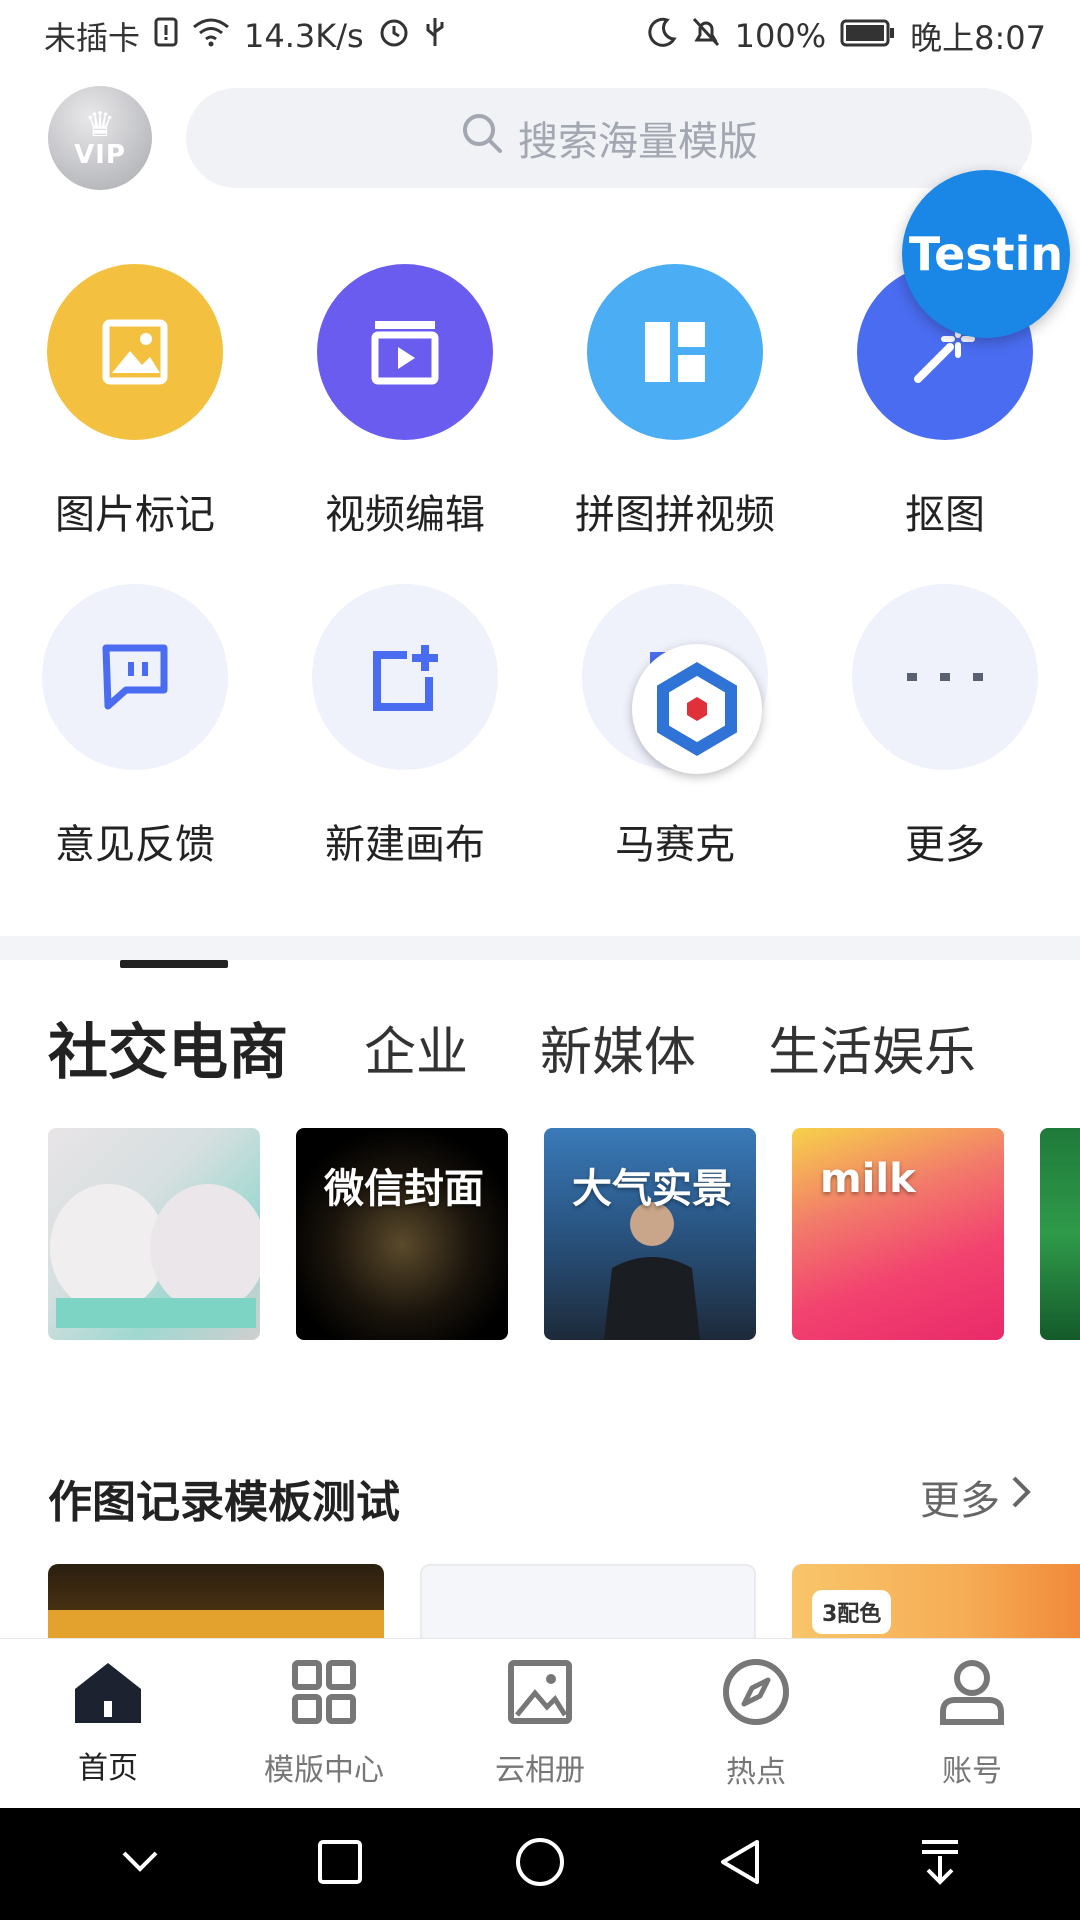  Describe the element at coordinates (675, 352) in the screenshot. I see `collage-layout-icon` at that location.